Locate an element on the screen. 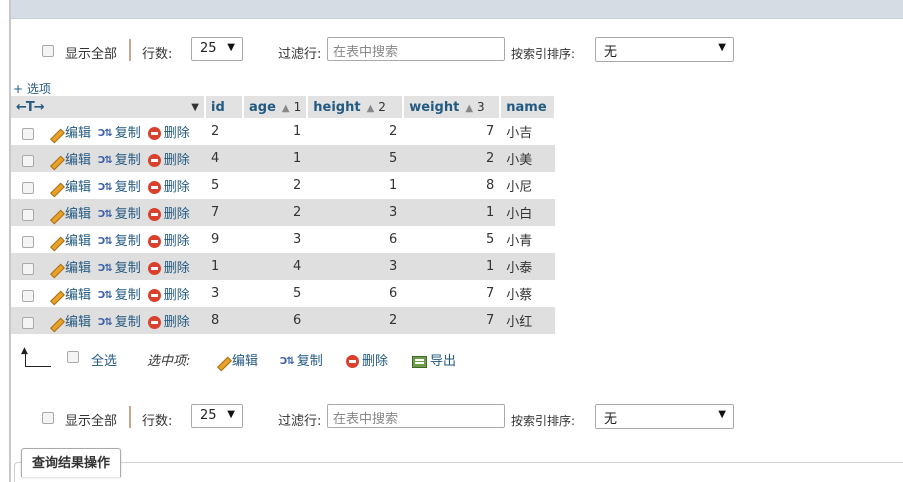 The image size is (903, 482). bulk-delete-button: 删除 is located at coordinates (367, 359).